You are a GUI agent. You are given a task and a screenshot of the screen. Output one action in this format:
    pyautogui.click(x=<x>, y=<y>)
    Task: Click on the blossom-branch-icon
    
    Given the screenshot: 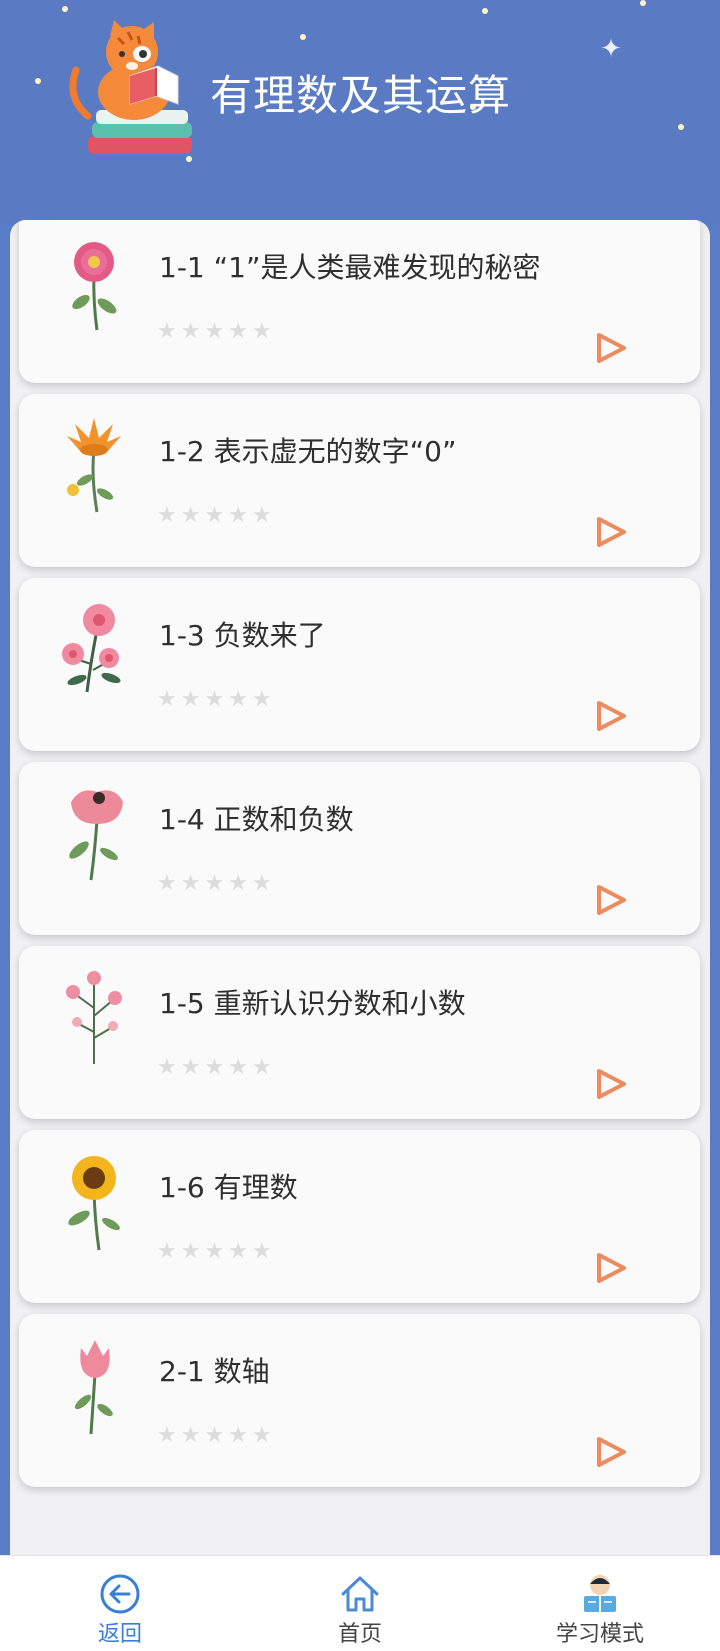 What is the action you would take?
    pyautogui.click(x=94, y=1017)
    